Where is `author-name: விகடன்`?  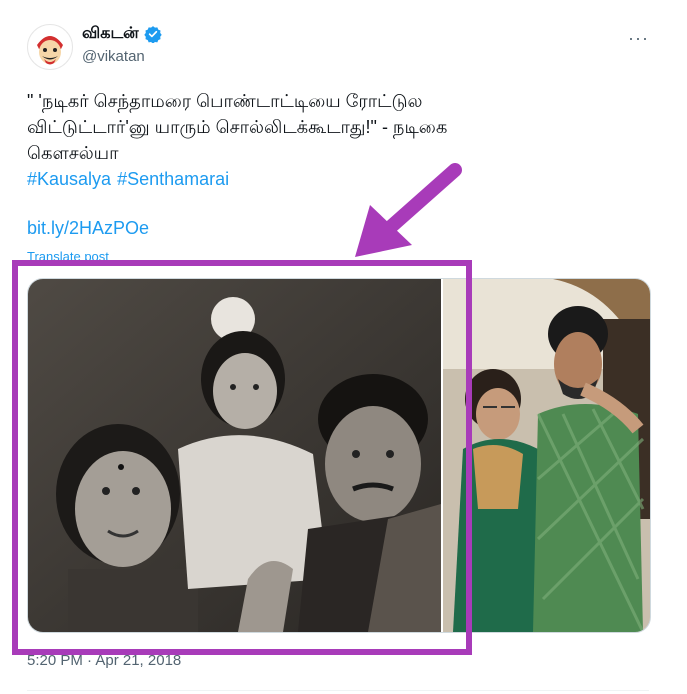 author-name: விகடன் is located at coordinates (110, 34).